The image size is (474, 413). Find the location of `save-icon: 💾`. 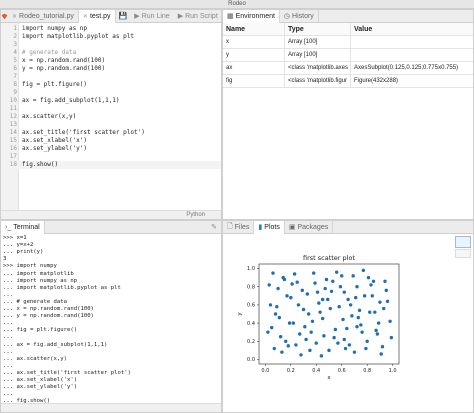

save-icon: 💾 is located at coordinates (123, 16).